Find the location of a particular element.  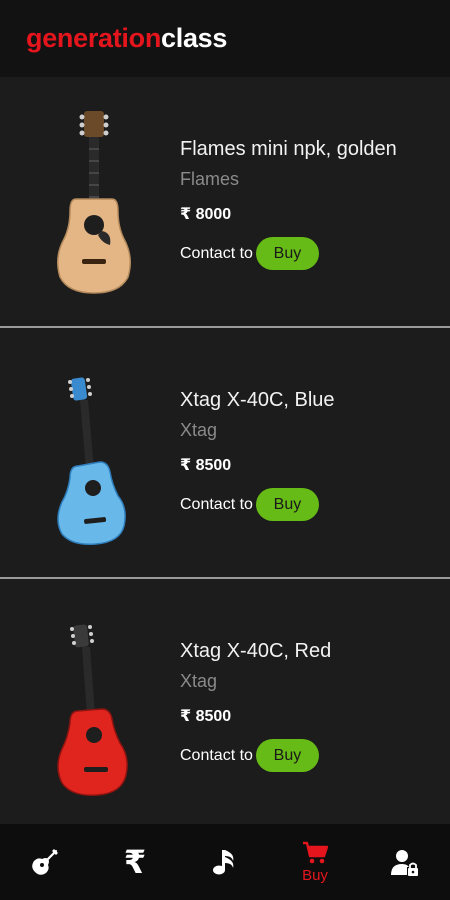

product-price: ₹ 8000 is located at coordinates (206, 214).